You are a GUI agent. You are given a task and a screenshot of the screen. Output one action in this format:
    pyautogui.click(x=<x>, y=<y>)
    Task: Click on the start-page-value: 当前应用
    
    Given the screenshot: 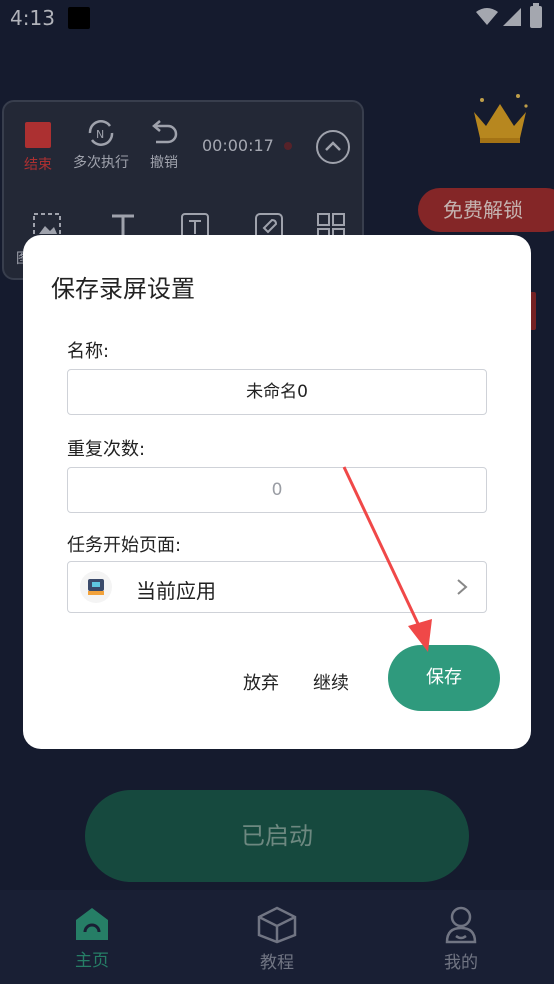 What is the action you would take?
    pyautogui.click(x=176, y=591)
    